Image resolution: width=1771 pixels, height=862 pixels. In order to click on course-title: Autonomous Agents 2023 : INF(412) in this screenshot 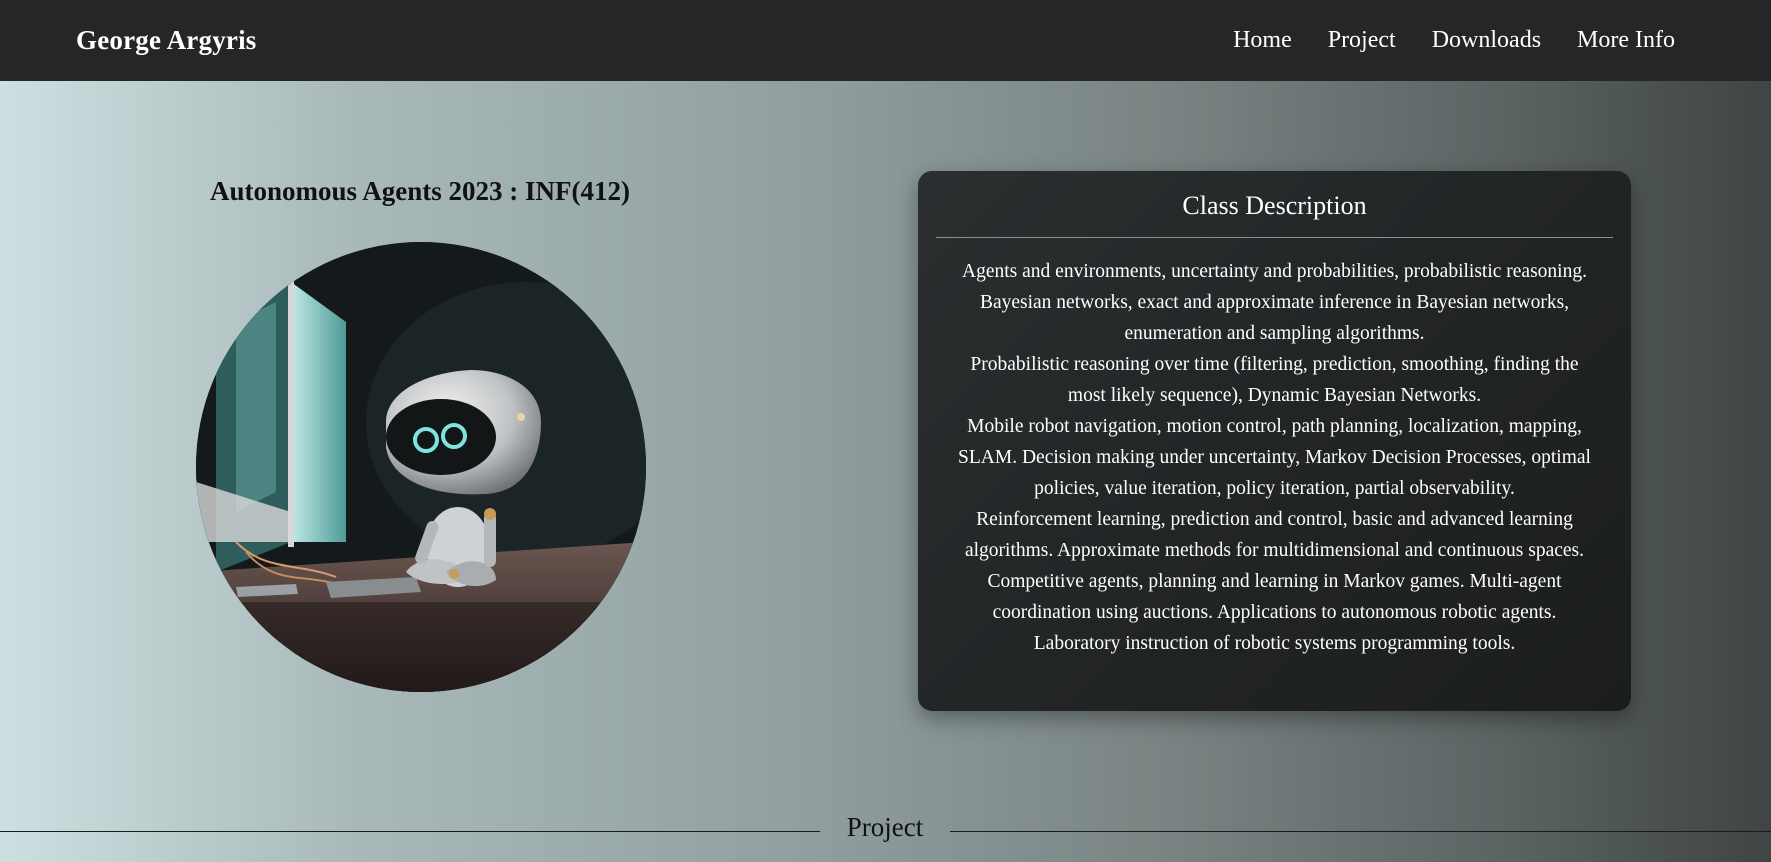, I will do `click(420, 191)`.